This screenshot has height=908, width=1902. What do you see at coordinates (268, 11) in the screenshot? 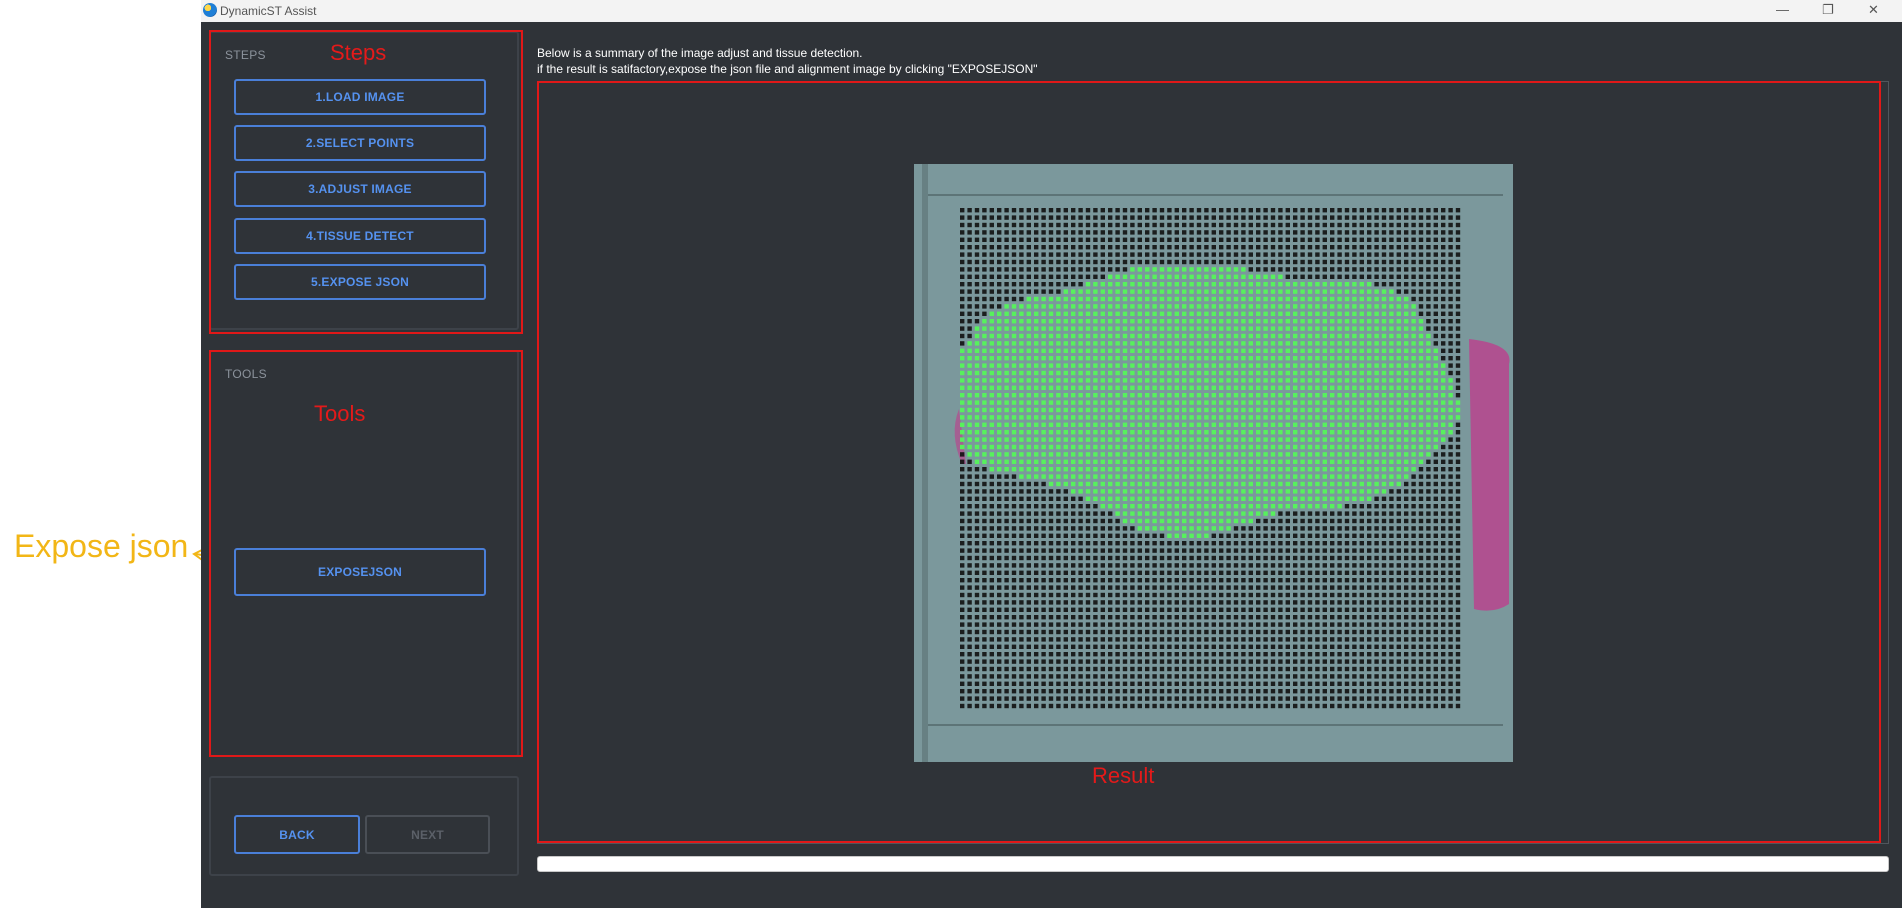
I see `window-title: DynamicST Assist` at bounding box center [268, 11].